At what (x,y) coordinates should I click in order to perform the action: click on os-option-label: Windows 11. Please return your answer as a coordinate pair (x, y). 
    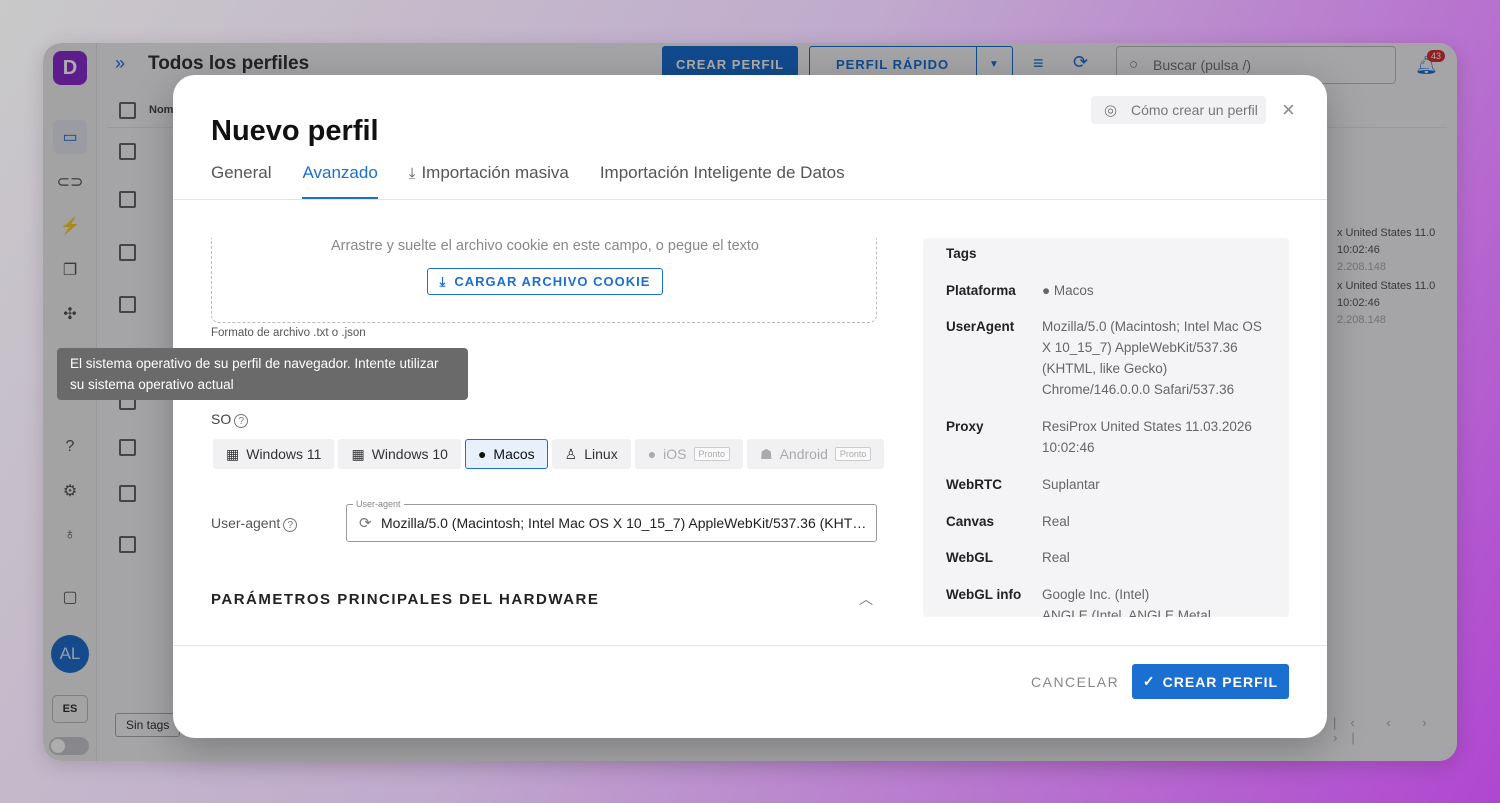
    Looking at the image, I should click on (284, 454).